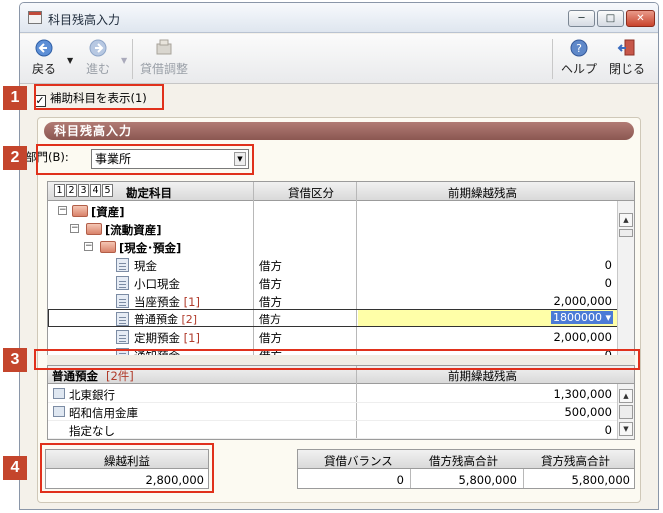 This screenshot has width=663, height=513. What do you see at coordinates (341, 229) in the screenshot?
I see `table-row: − [流動資産]` at bounding box center [341, 229].